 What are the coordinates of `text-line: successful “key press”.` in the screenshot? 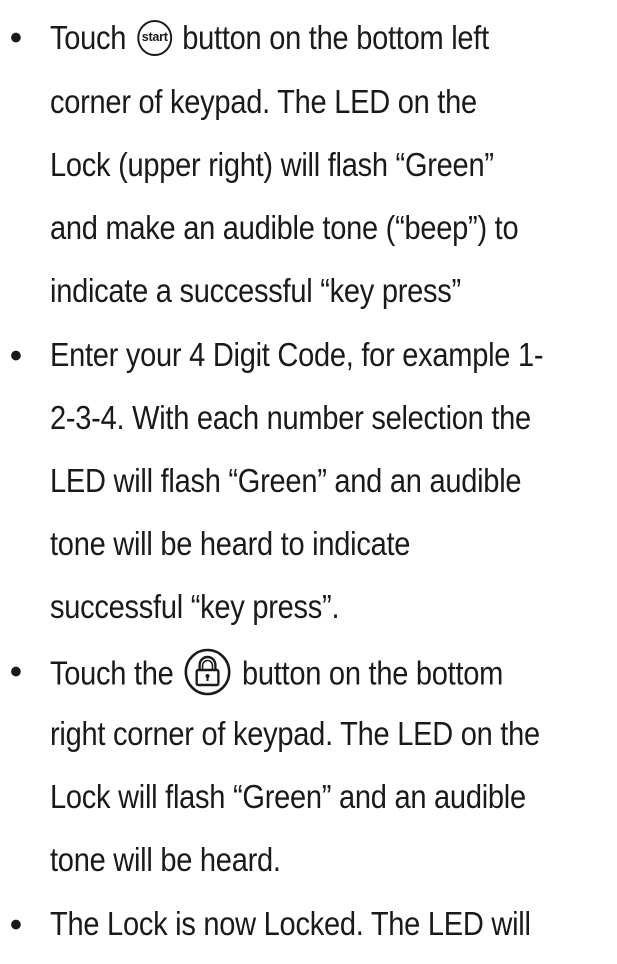 It's located at (195, 606).